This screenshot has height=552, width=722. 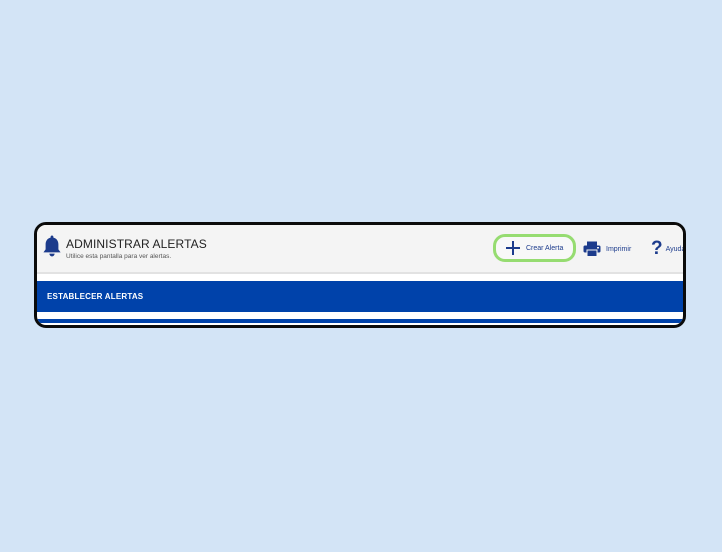 I want to click on print-button: Imprimir, so click(x=607, y=249).